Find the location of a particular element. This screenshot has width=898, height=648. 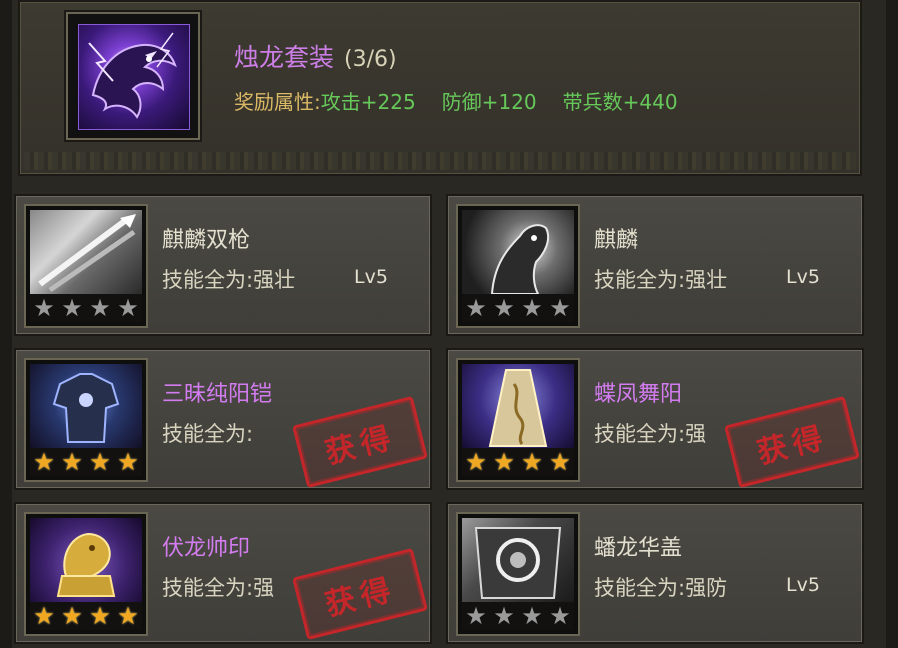

dual-spear-icon is located at coordinates (86, 252).